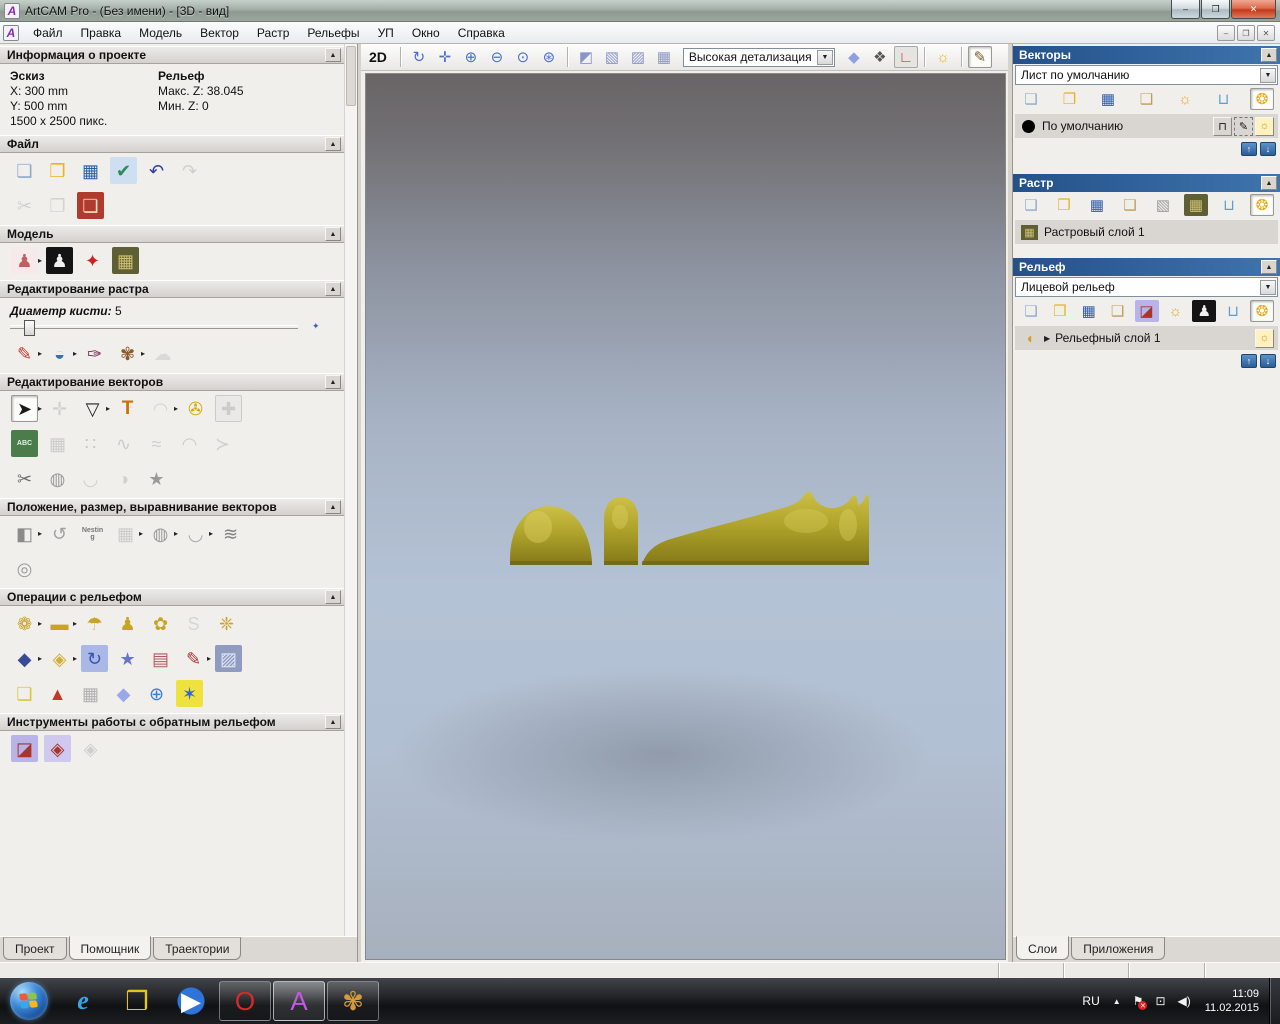 This screenshot has height=1024, width=1280. Describe the element at coordinates (90, 693) in the screenshot. I see `fade-relief-tool-icon: ▦` at that location.